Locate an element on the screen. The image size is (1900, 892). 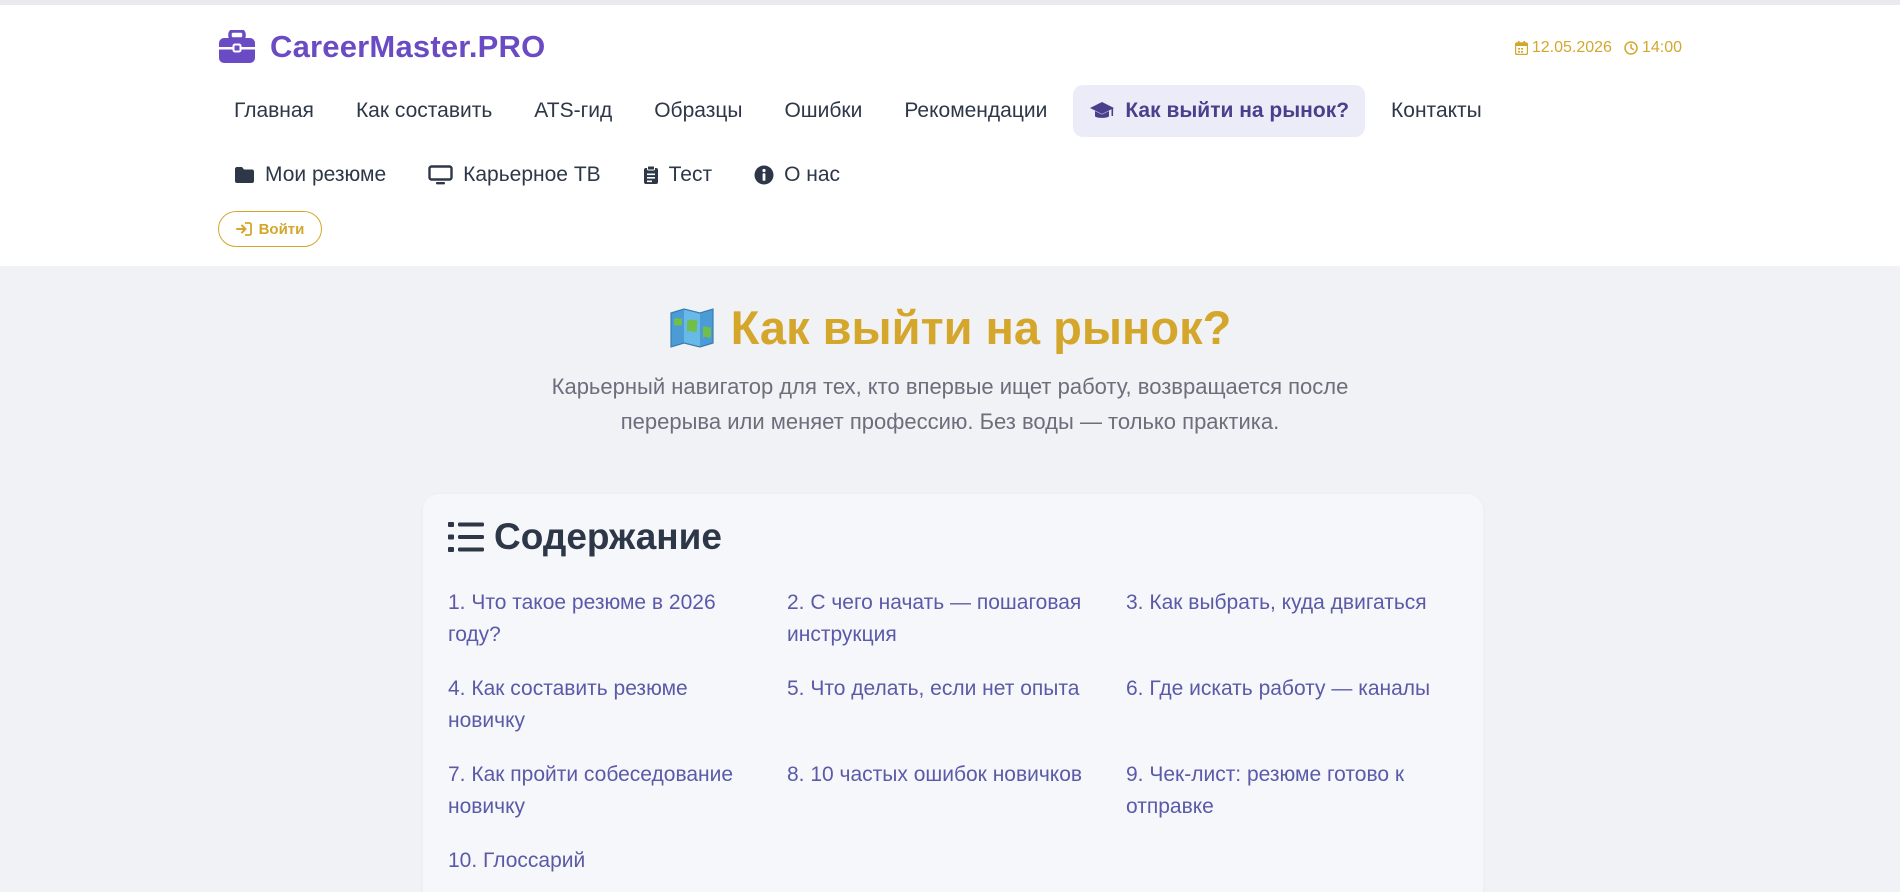
time-item: 14:00 is located at coordinates (1653, 48).